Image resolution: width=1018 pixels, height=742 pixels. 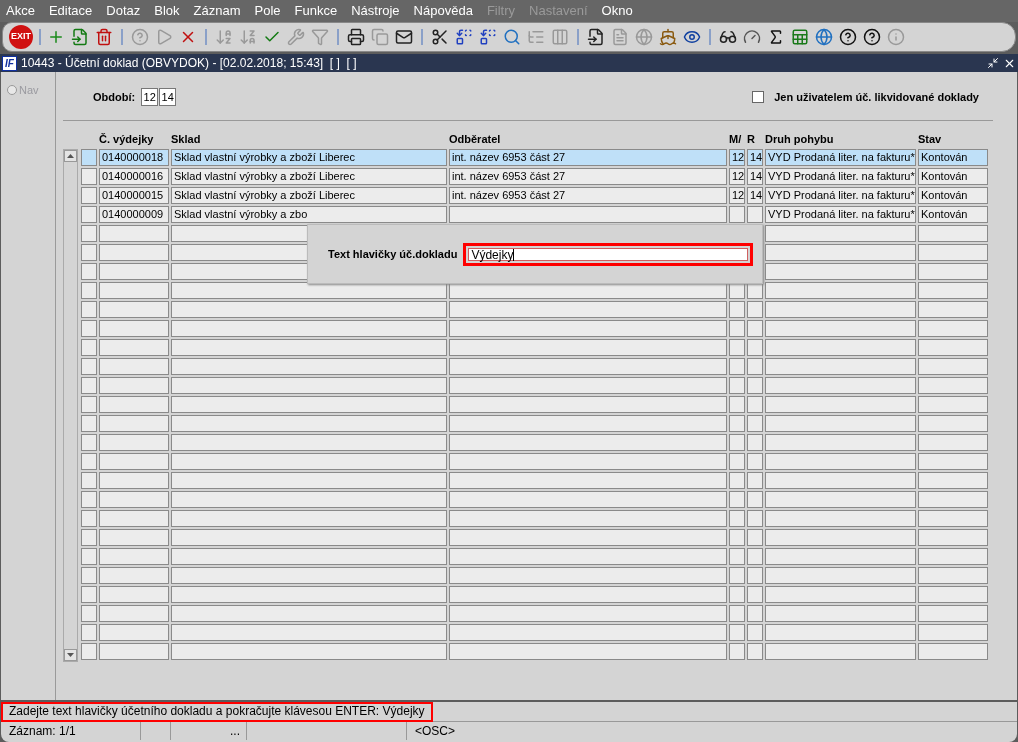 I want to click on menu-item: Nápověda, so click(x=443, y=11).